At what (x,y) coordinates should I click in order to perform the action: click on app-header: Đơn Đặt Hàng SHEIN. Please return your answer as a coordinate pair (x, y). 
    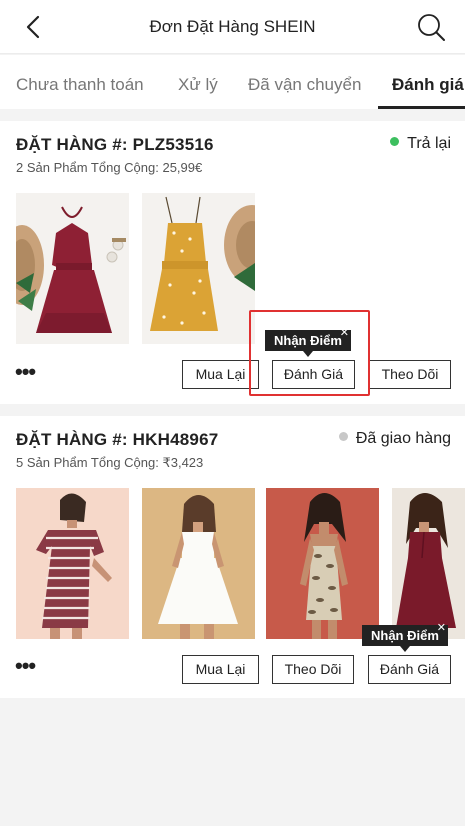
    Looking at the image, I should click on (232, 27).